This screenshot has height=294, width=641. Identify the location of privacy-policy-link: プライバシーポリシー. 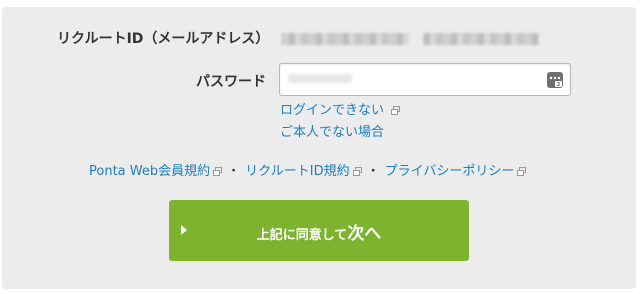
(456, 171).